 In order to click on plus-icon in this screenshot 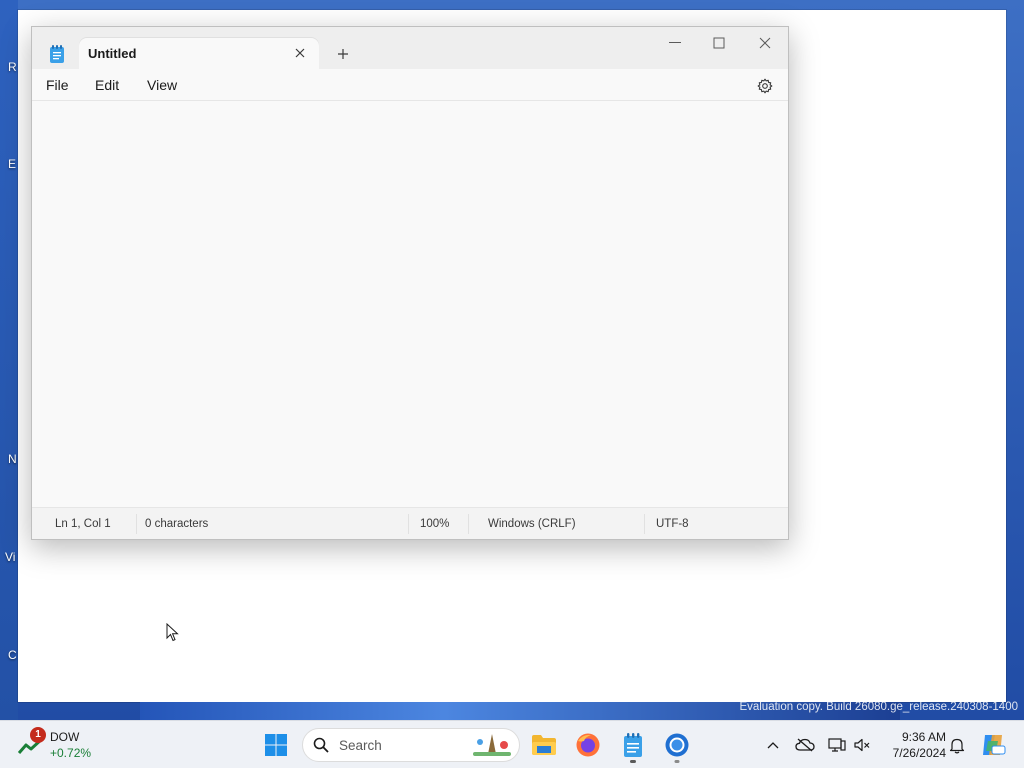, I will do `click(343, 54)`.